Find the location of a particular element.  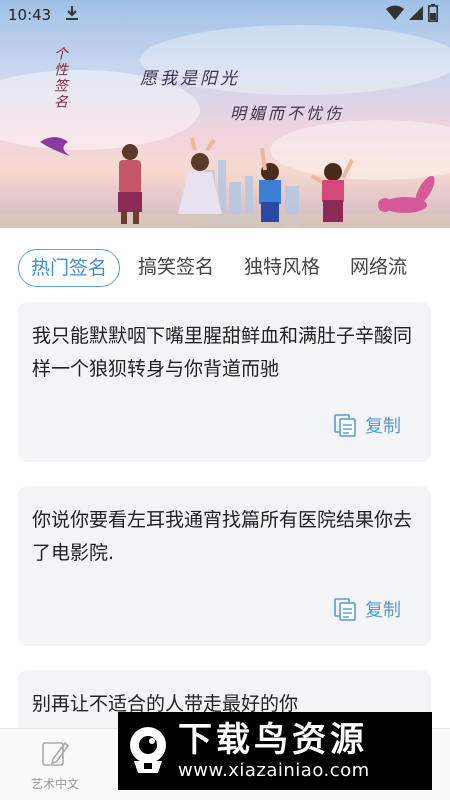

tab-unique: 独特风格 is located at coordinates (282, 268).